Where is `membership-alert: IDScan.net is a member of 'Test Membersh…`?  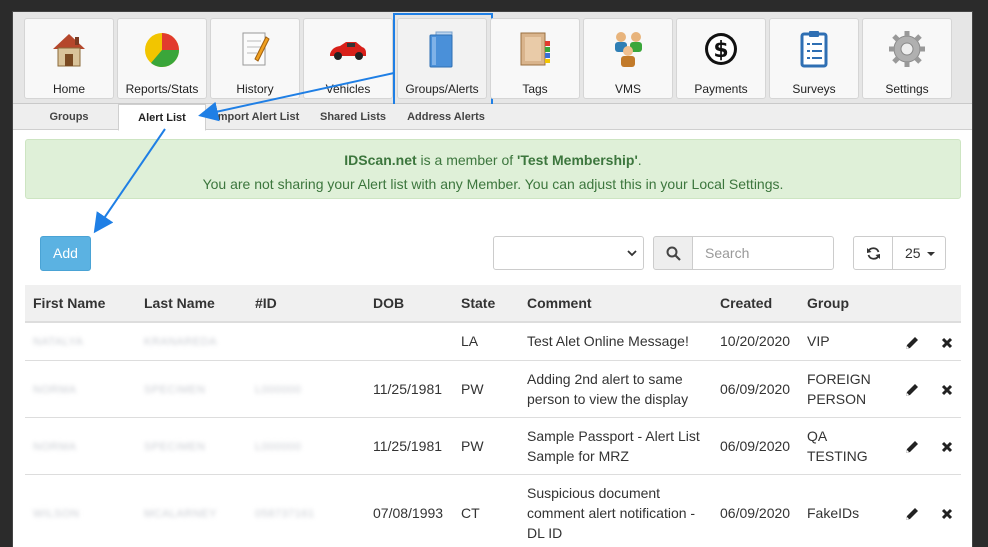 membership-alert: IDScan.net is a member of 'Test Membersh… is located at coordinates (493, 169).